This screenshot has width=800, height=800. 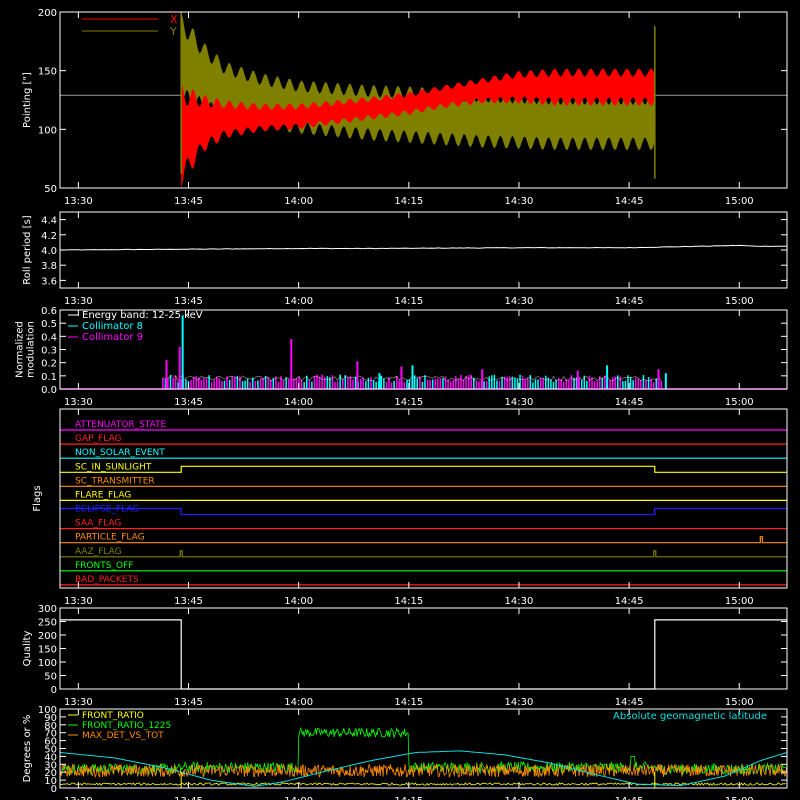 I want to click on flag-bad-packets-label: BAD_PACKETS, so click(x=107, y=580).